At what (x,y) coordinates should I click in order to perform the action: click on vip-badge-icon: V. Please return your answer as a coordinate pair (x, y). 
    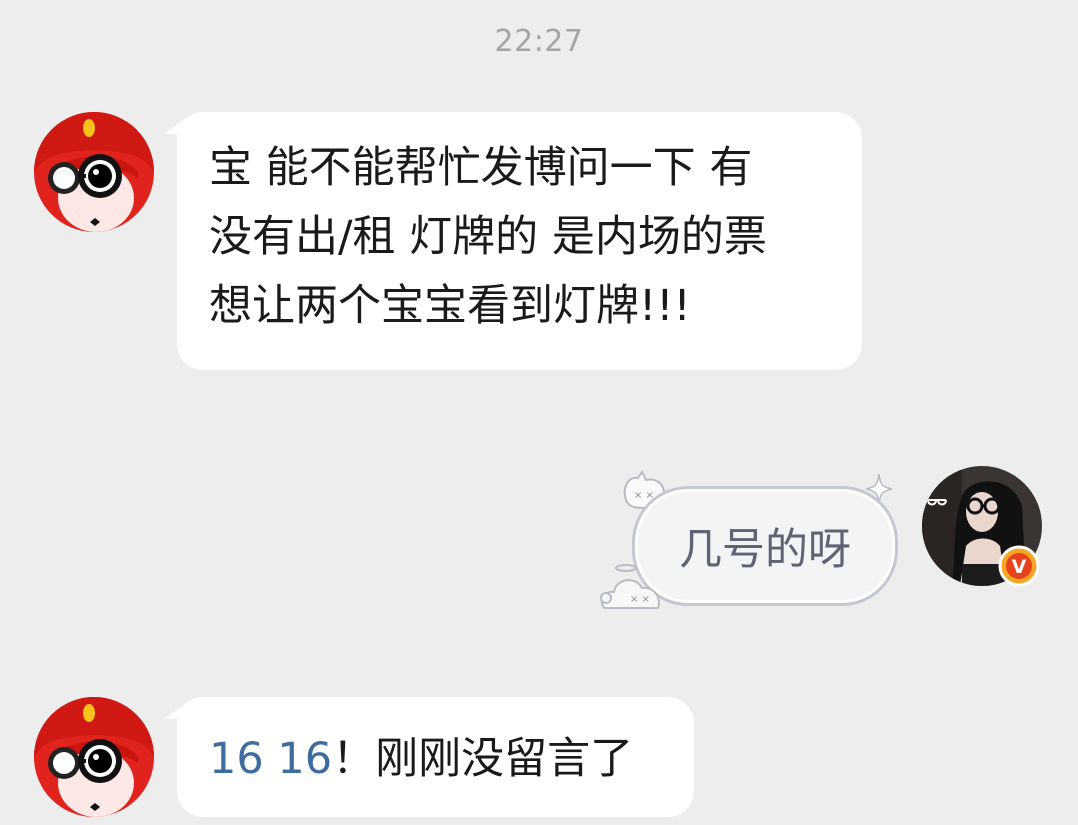
    Looking at the image, I should click on (1019, 566).